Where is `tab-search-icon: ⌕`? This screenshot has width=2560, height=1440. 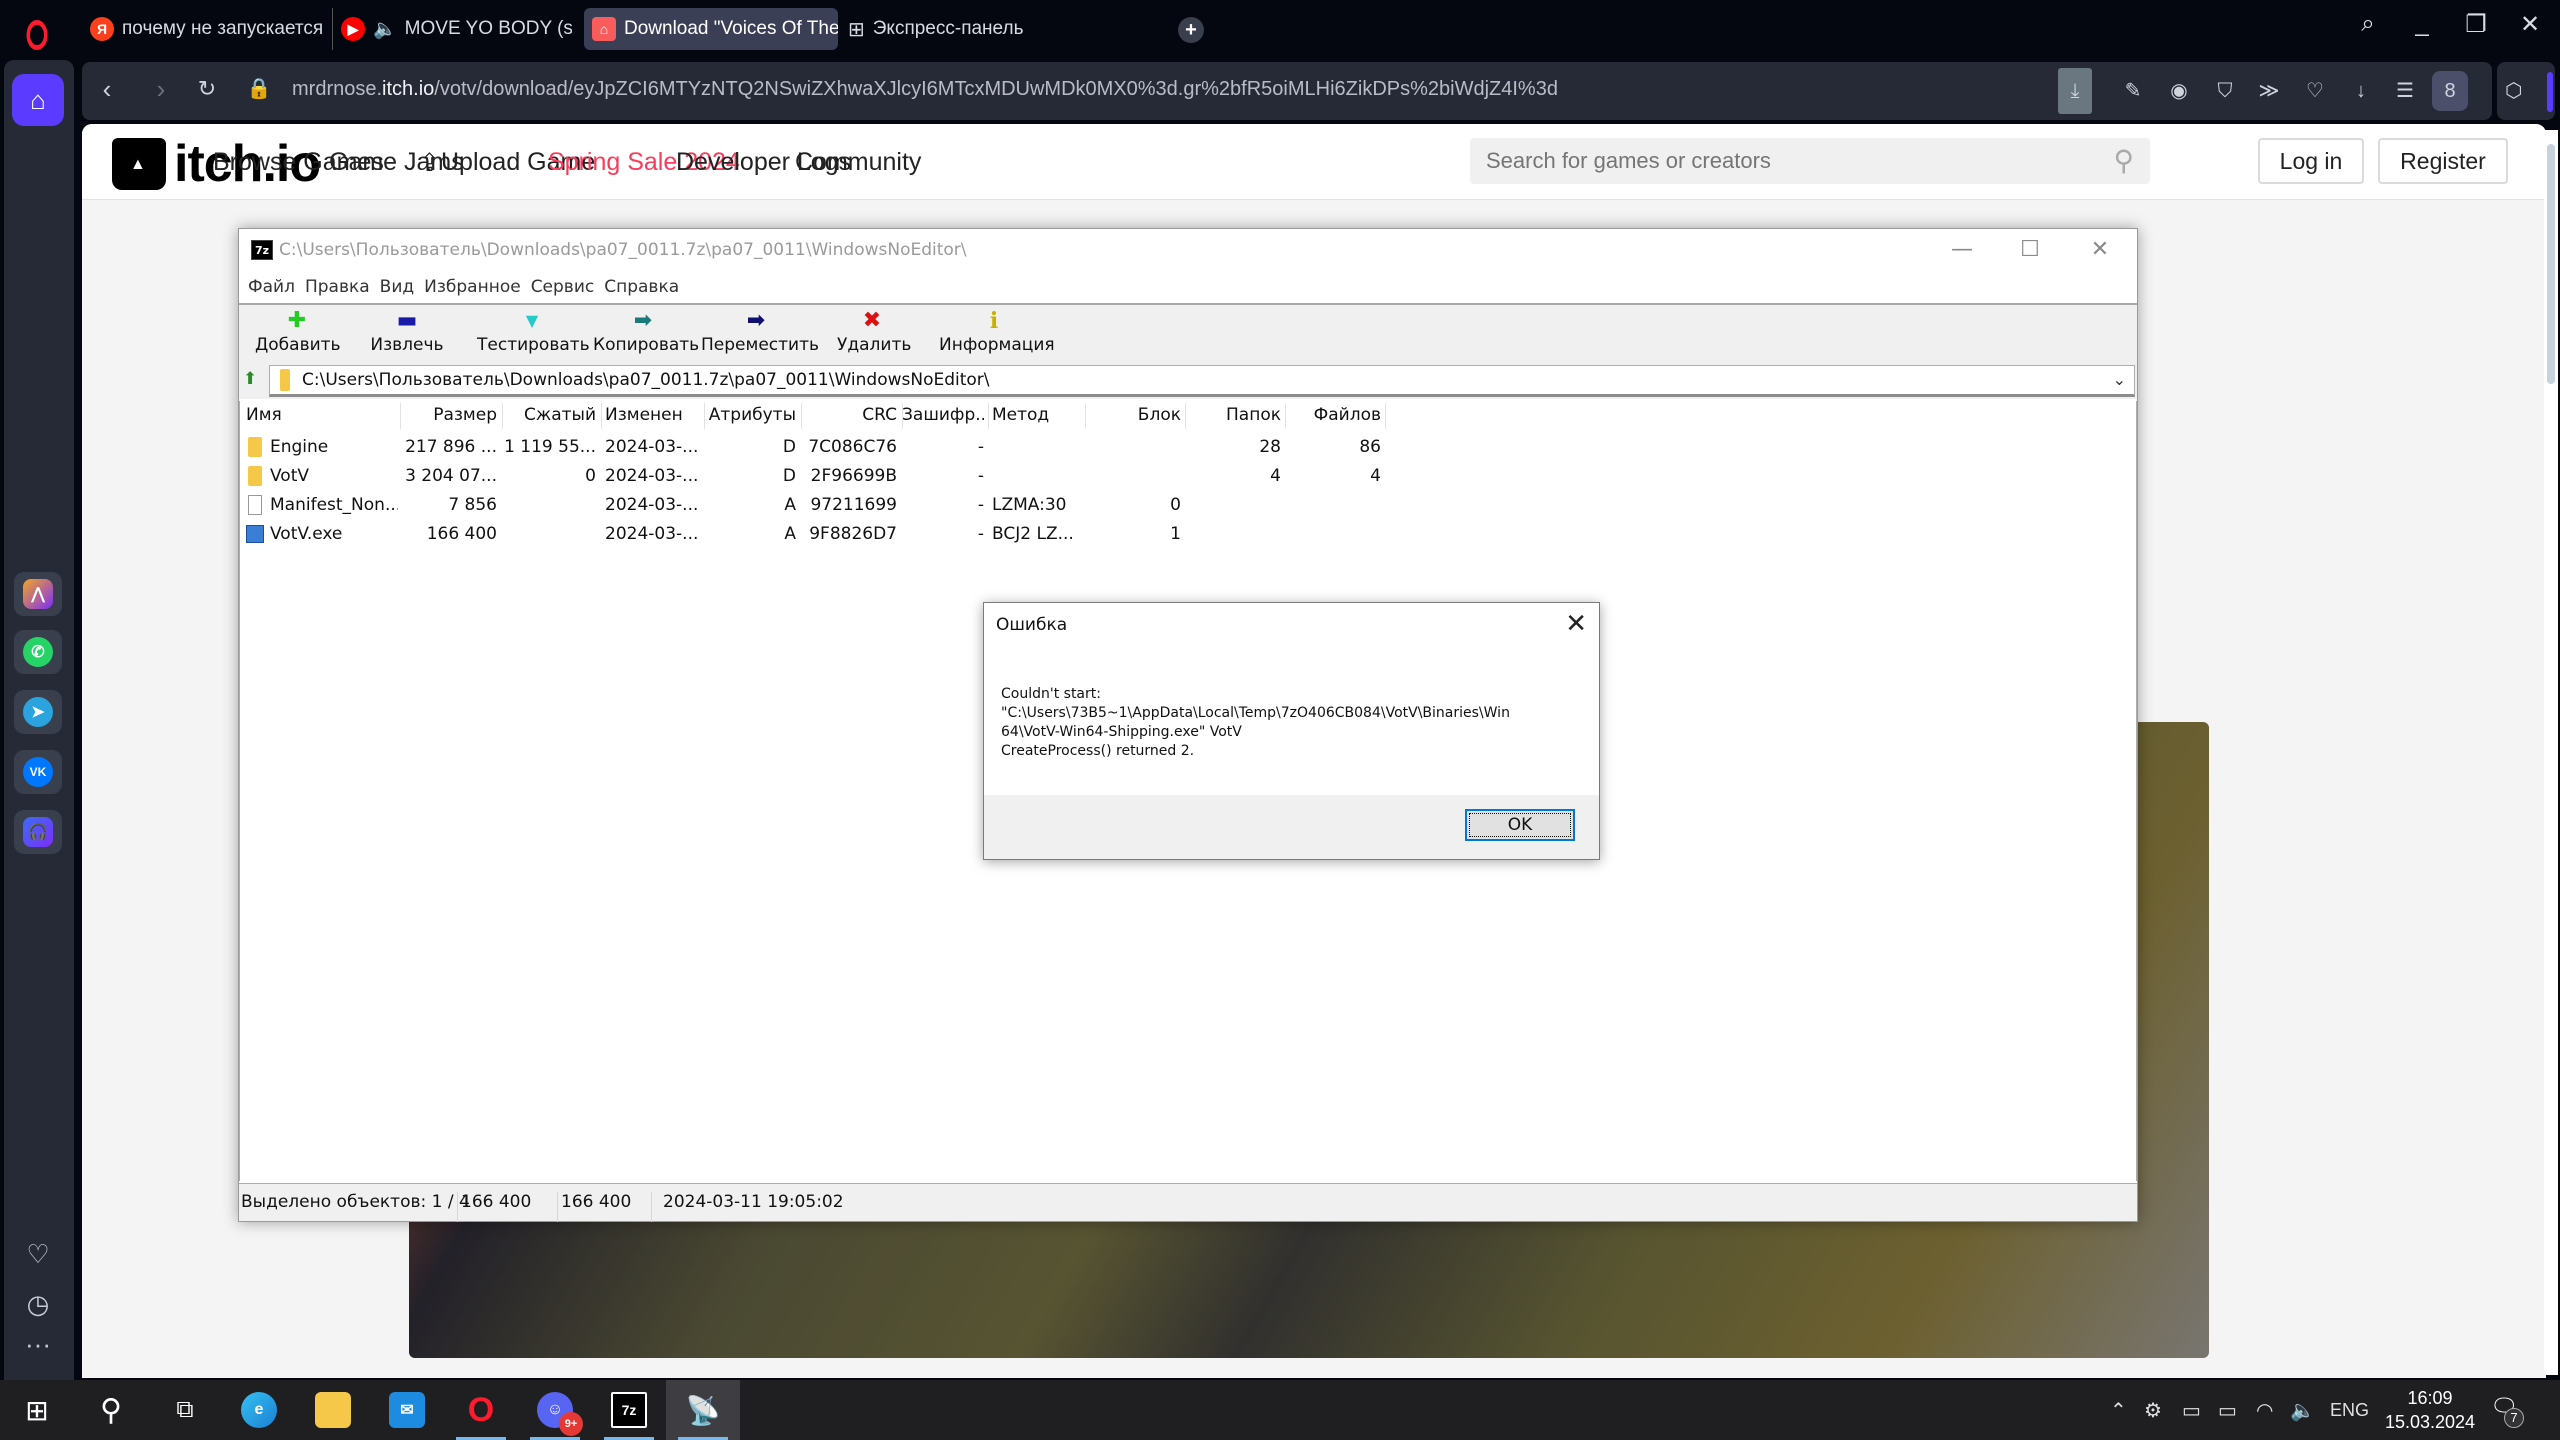 tab-search-icon: ⌕ is located at coordinates (2368, 24).